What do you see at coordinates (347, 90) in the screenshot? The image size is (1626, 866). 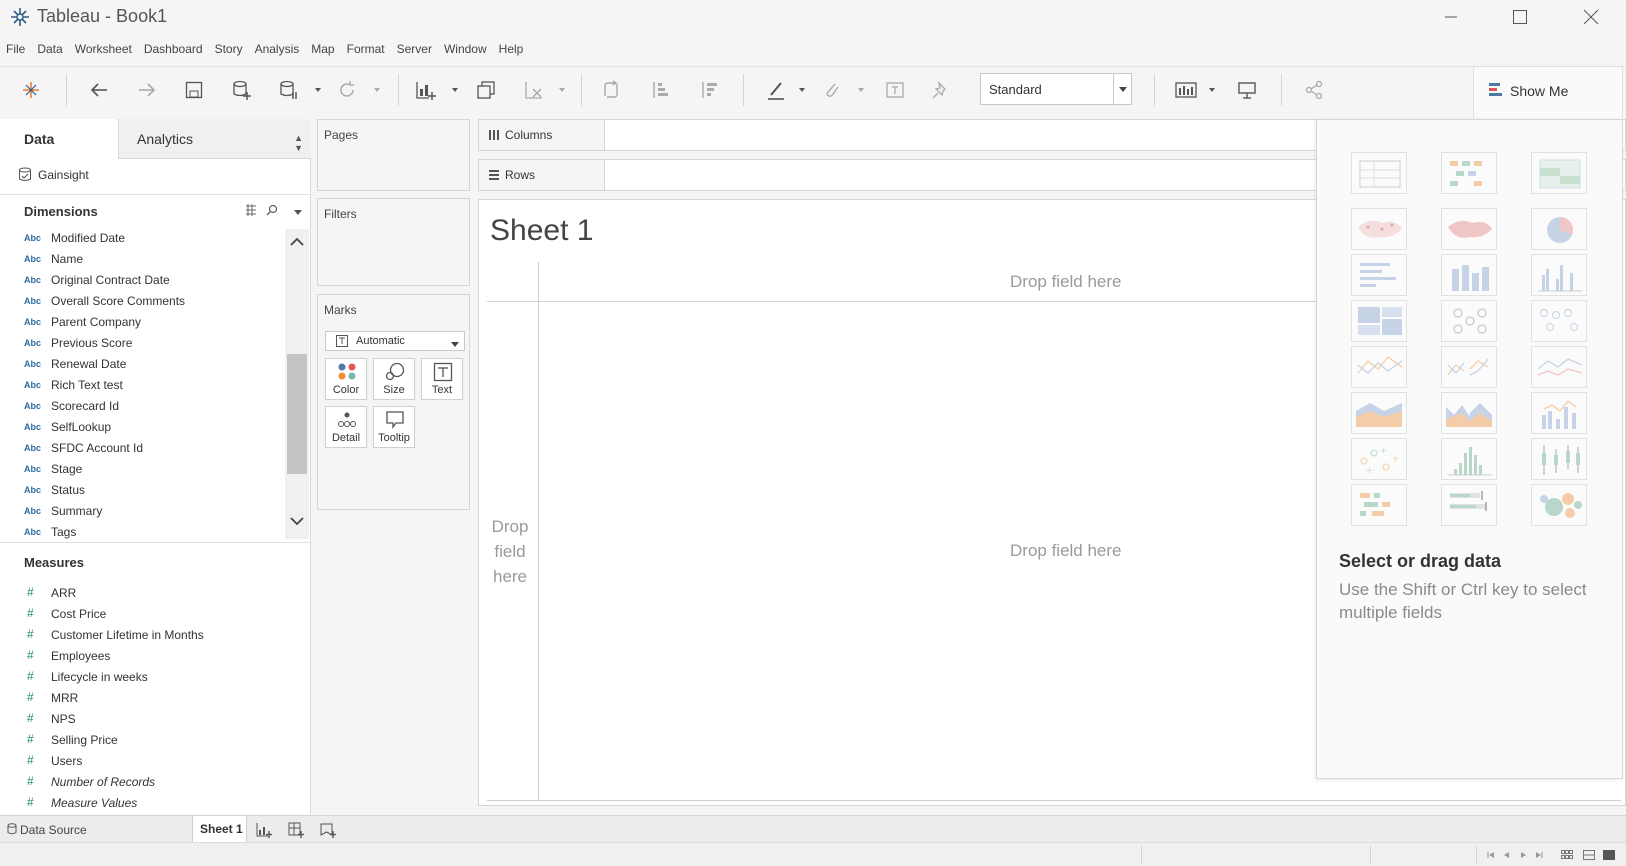 I see `refresh-icon` at bounding box center [347, 90].